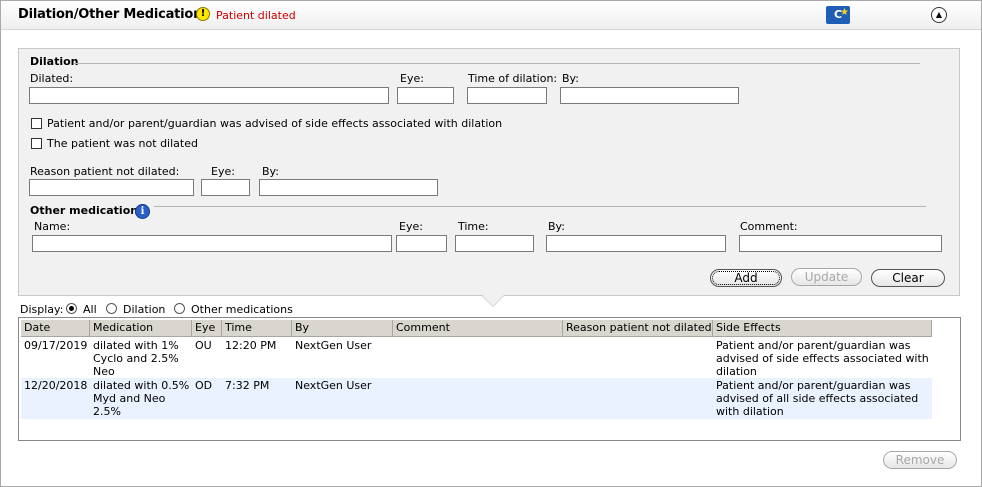 This screenshot has height=487, width=982. Describe the element at coordinates (939, 15) in the screenshot. I see `collapse-up-icon: ▲` at that location.